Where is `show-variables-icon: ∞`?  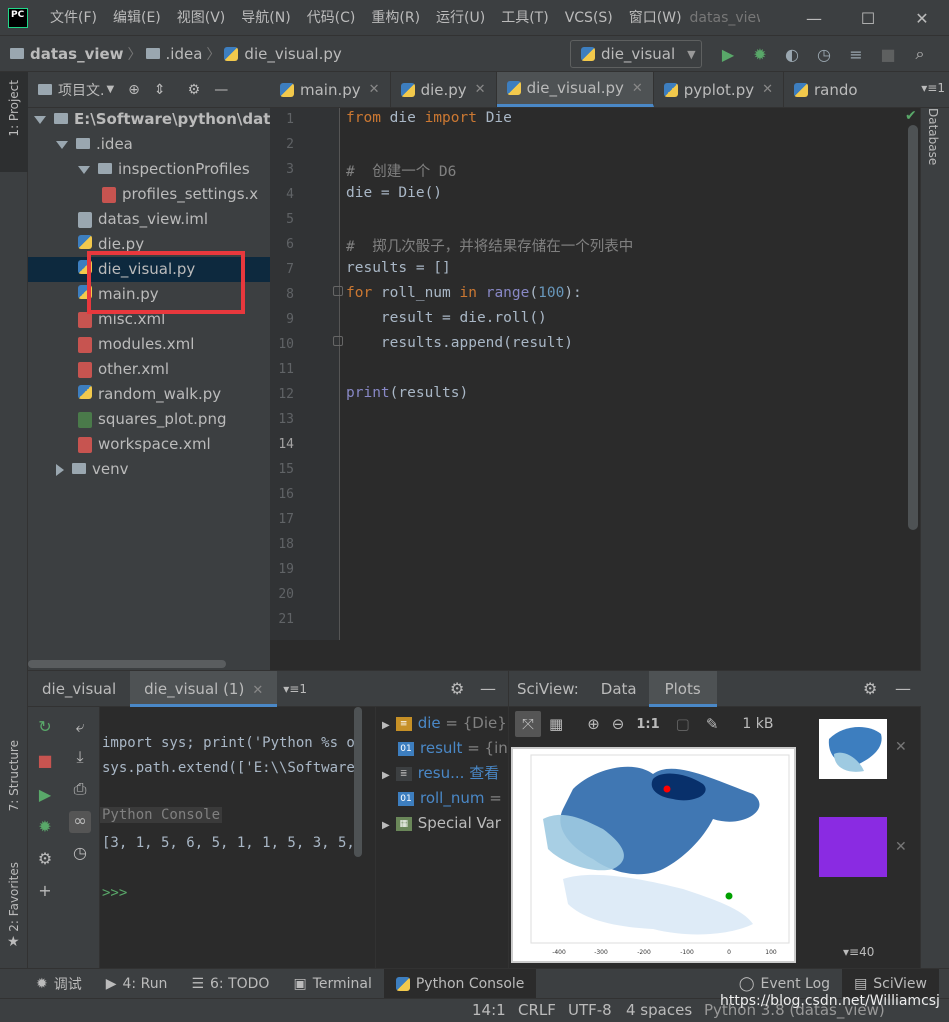
show-variables-icon: ∞ is located at coordinates (80, 822).